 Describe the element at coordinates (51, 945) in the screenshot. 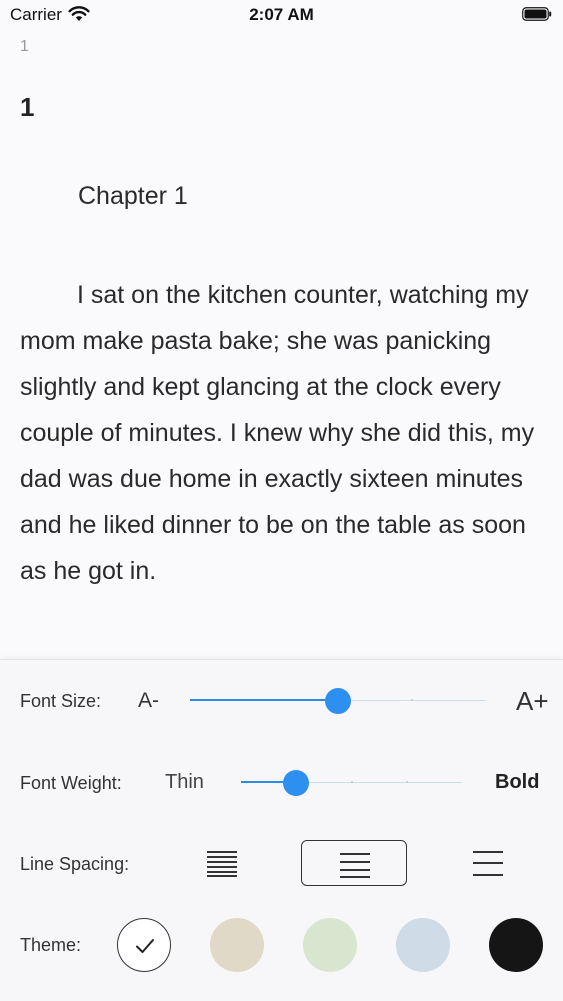

I see `theme-label: Theme:` at that location.